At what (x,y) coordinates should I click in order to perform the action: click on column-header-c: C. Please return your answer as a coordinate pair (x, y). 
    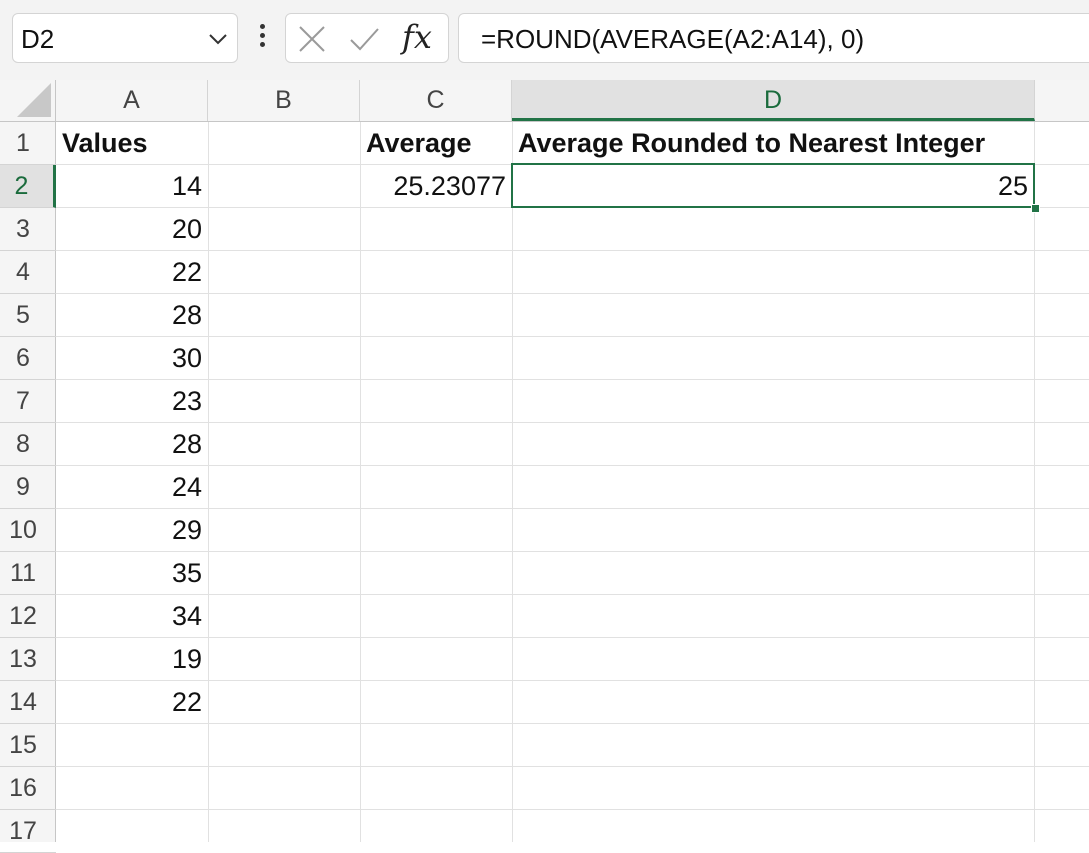
    Looking at the image, I should click on (436, 100).